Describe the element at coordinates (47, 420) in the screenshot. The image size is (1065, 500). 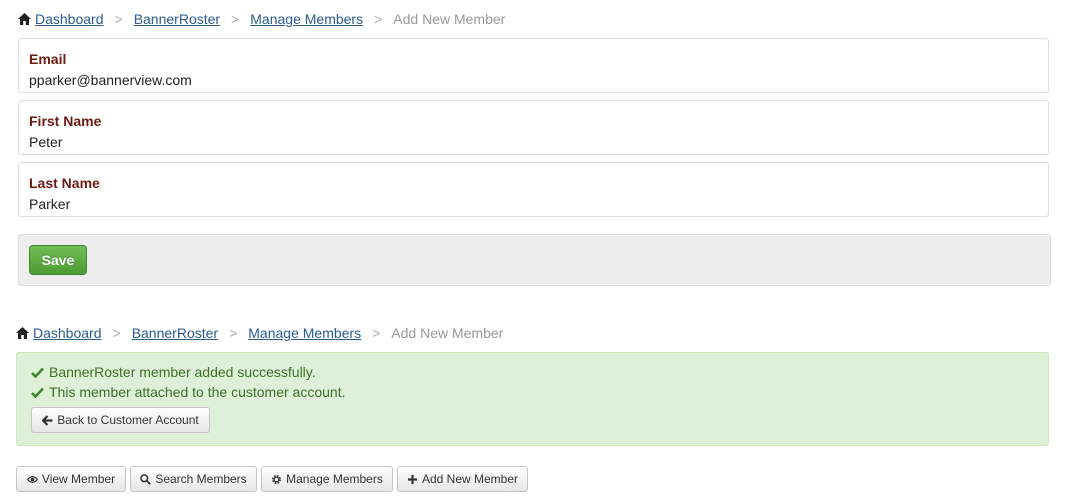
I see `arrow-left-icon` at that location.